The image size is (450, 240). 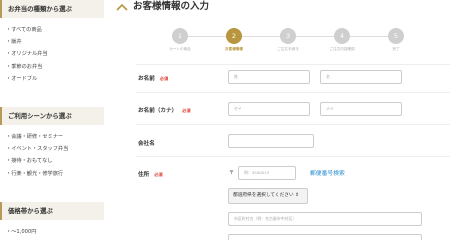 What do you see at coordinates (267, 173) in the screenshot?
I see `postal-code-input: 例：4500015` at bounding box center [267, 173].